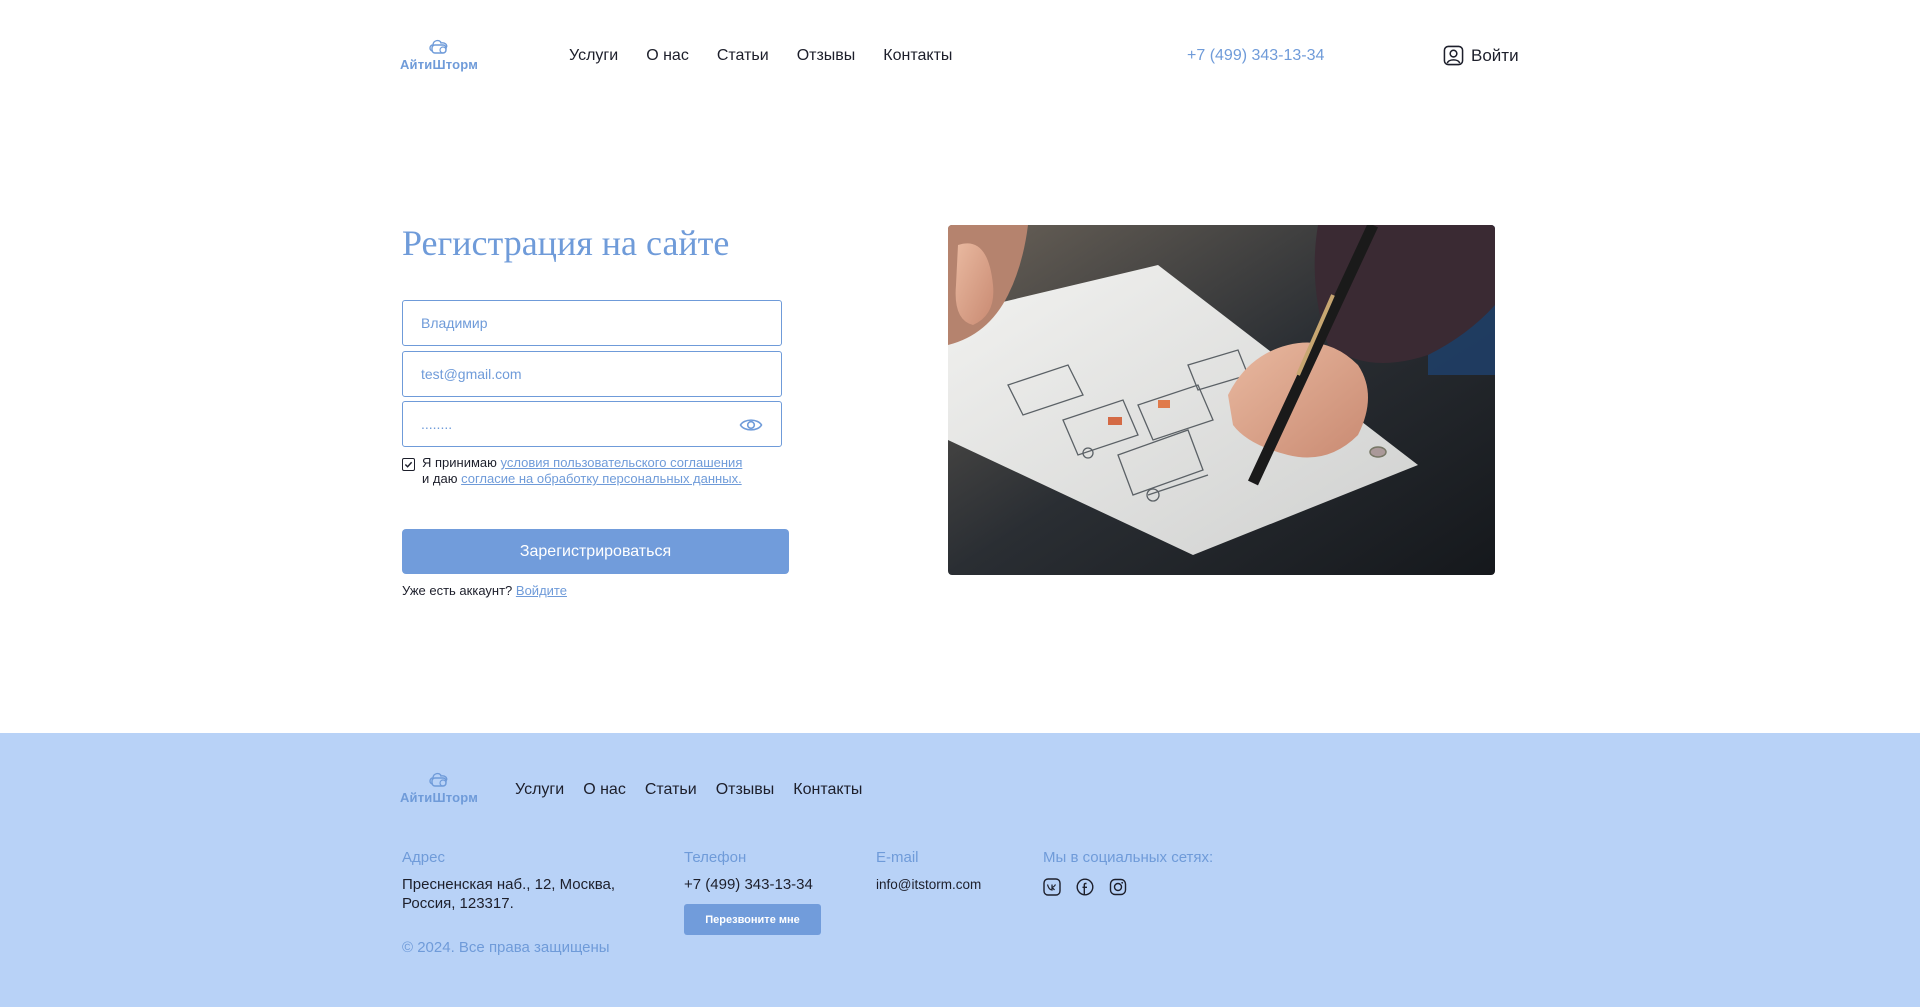 The width and height of the screenshot is (1920, 1007). What do you see at coordinates (439, 64) in the screenshot?
I see `logo-text: АйтиШторм` at bounding box center [439, 64].